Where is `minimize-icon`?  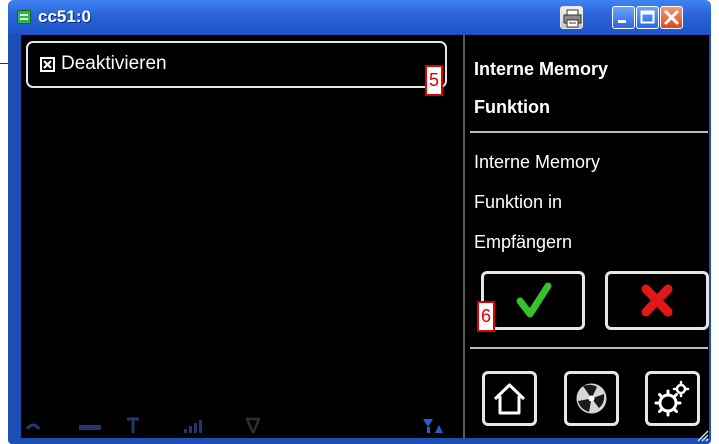 minimize-icon is located at coordinates (622, 21).